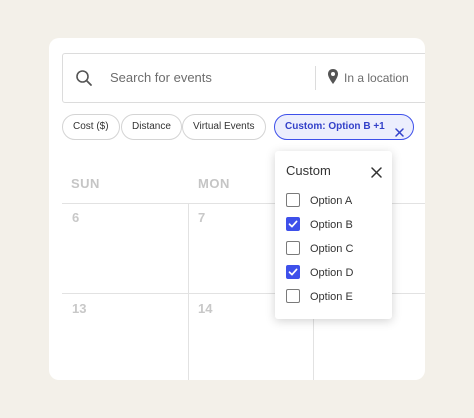  I want to click on option-a-label: Option A, so click(331, 201).